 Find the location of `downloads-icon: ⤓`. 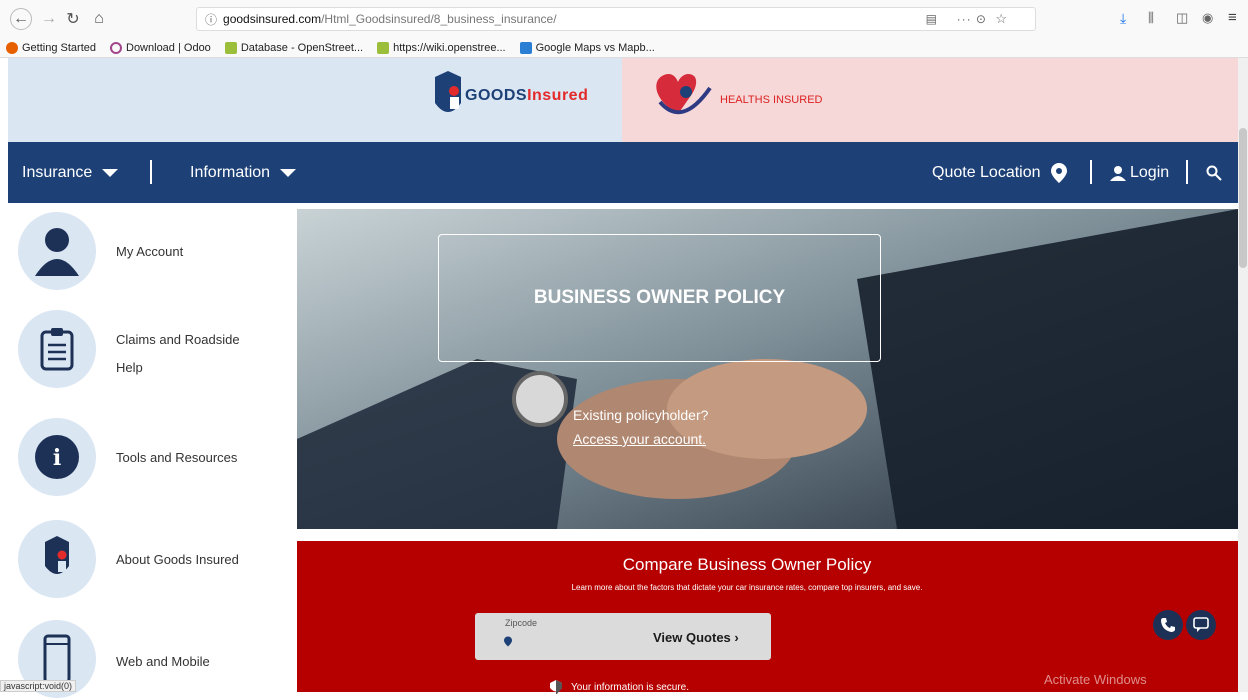

downloads-icon: ⤓ is located at coordinates (1123, 18).